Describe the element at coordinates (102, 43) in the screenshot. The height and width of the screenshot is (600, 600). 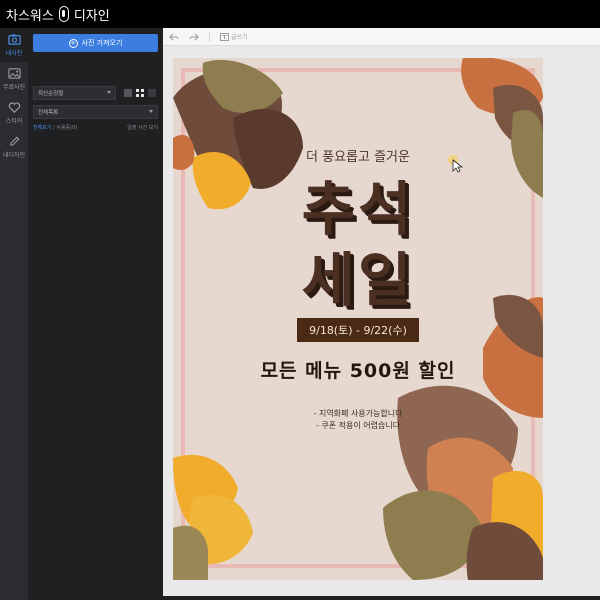
I see `upload-button-label: 사진 가져오기` at that location.